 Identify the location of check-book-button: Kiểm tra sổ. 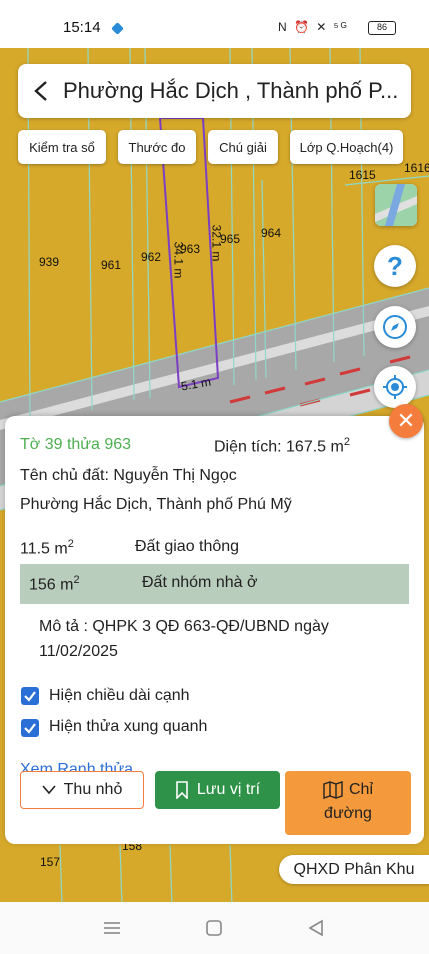
(62, 147).